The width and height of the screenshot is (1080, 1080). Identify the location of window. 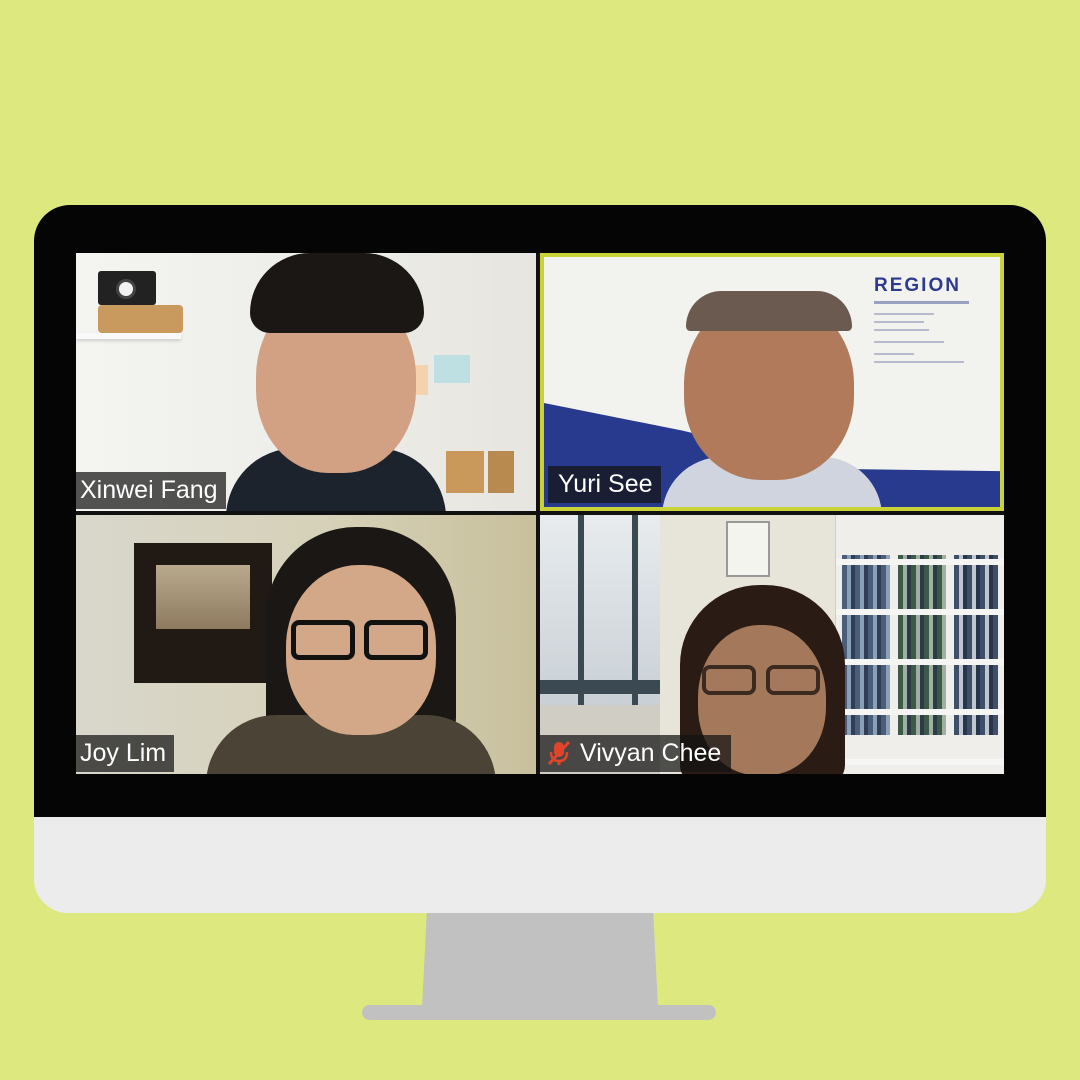
(600, 610).